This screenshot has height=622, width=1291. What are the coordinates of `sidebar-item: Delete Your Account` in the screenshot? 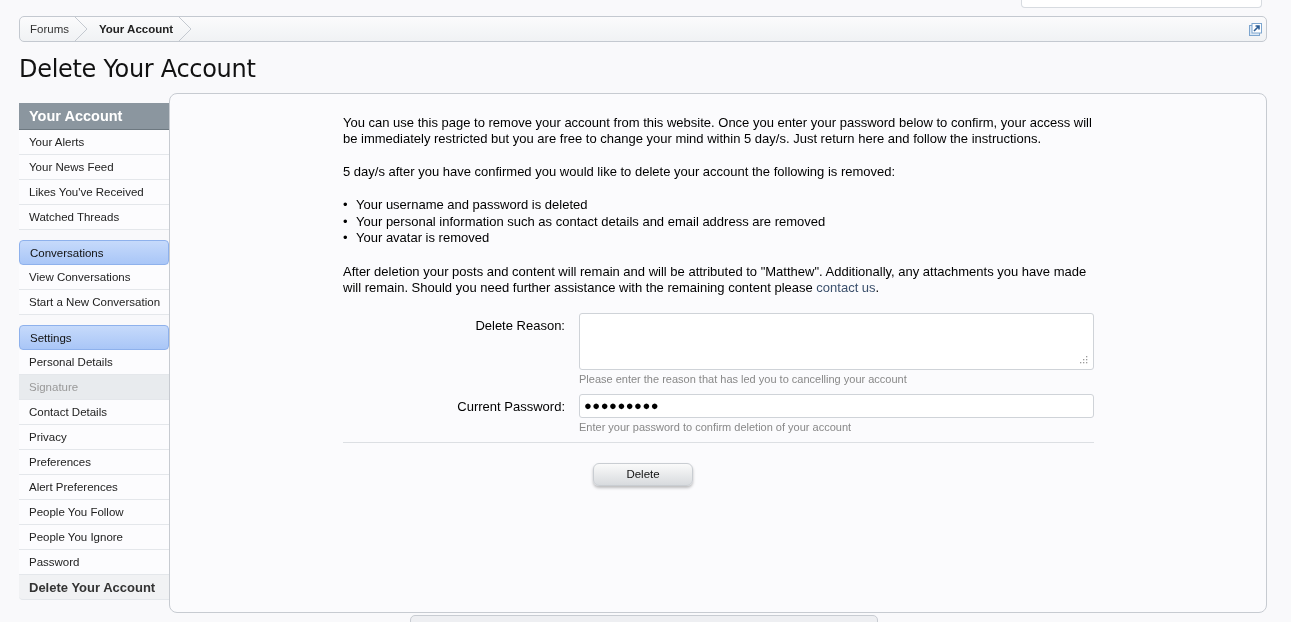 It's located at (94, 587).